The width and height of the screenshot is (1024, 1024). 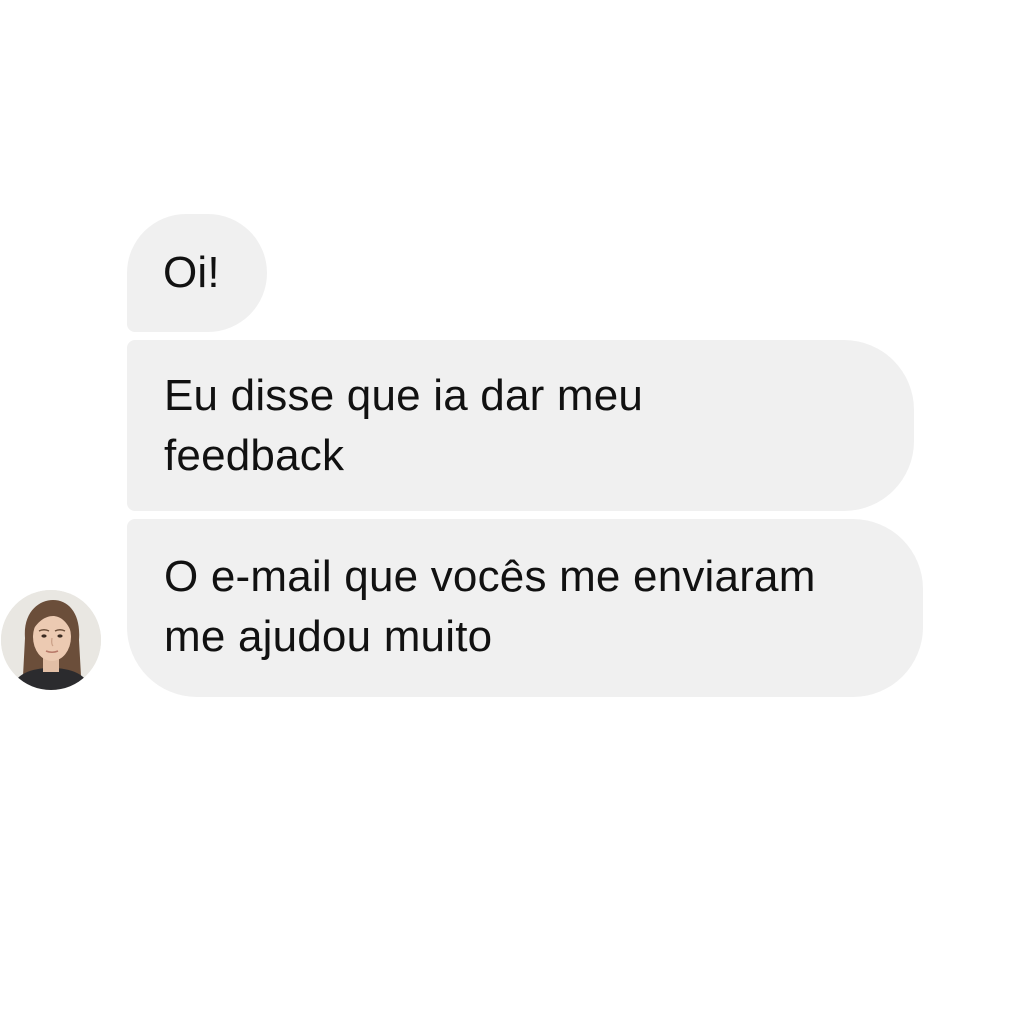 I want to click on person-icon, so click(x=51, y=640).